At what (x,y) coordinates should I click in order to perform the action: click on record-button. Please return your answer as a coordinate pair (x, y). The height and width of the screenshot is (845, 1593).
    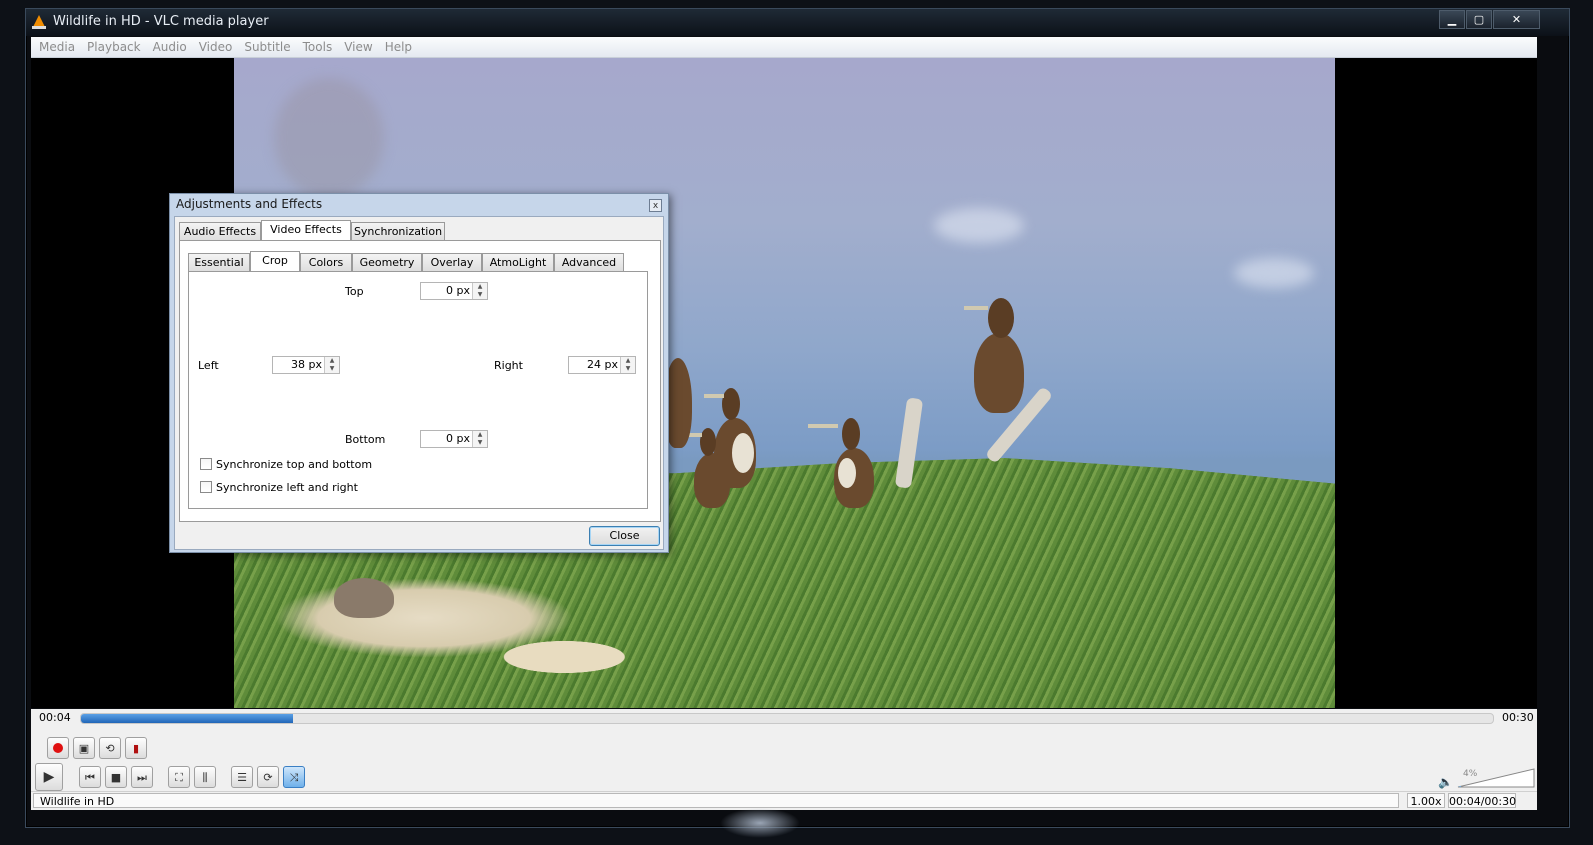
    Looking at the image, I should click on (58, 748).